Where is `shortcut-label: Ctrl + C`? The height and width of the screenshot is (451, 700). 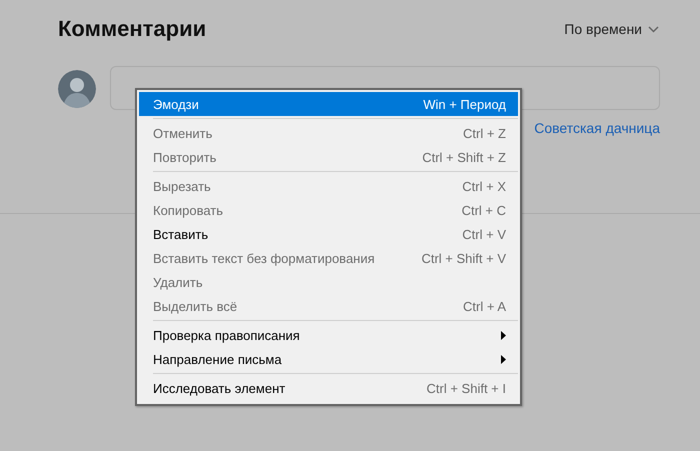 shortcut-label: Ctrl + C is located at coordinates (484, 210).